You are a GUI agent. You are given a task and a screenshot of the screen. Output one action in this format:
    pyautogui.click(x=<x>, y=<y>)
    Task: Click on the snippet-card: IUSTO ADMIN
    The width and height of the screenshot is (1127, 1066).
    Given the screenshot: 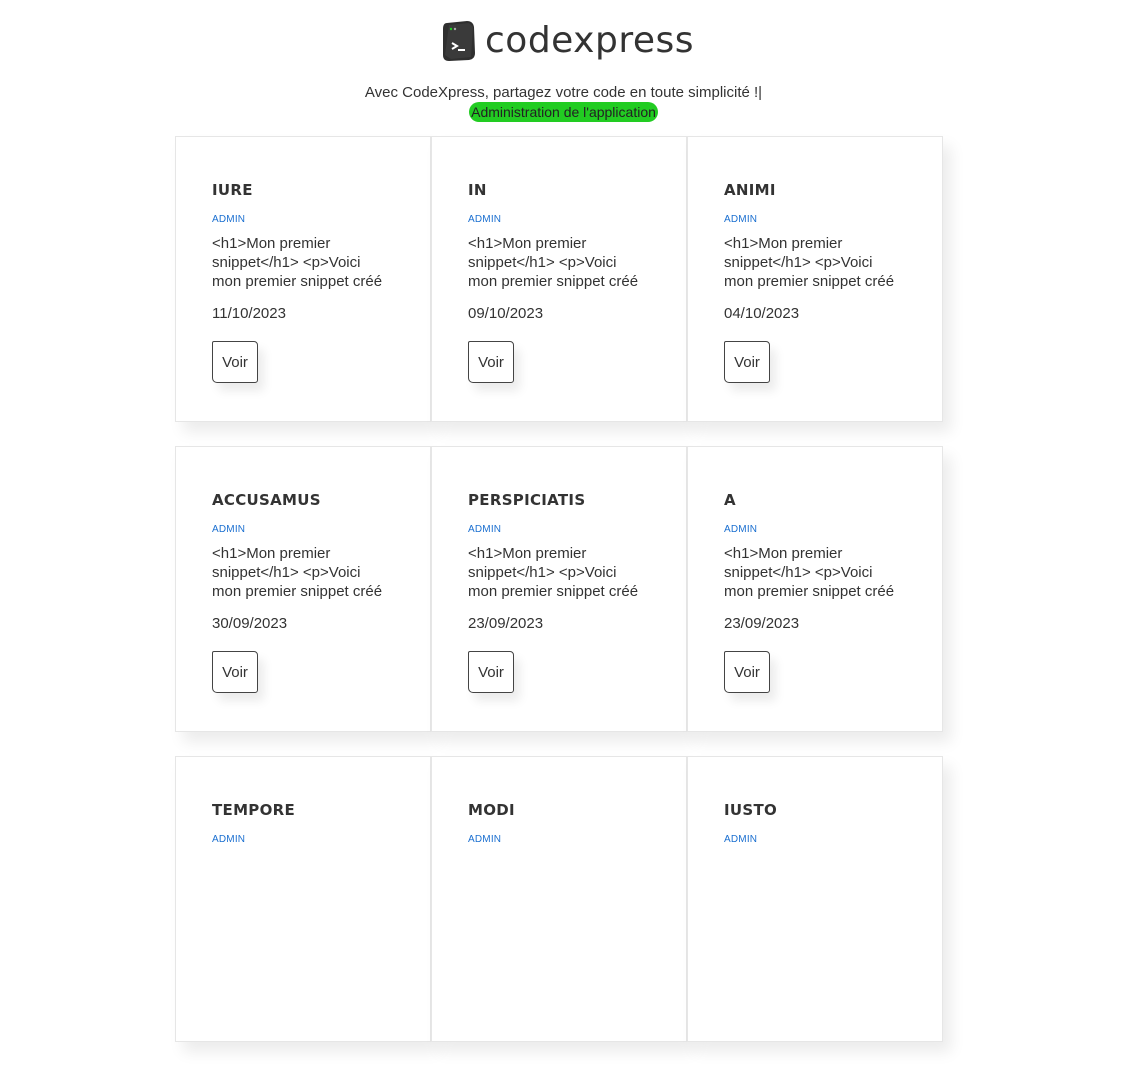 What is the action you would take?
    pyautogui.click(x=815, y=899)
    